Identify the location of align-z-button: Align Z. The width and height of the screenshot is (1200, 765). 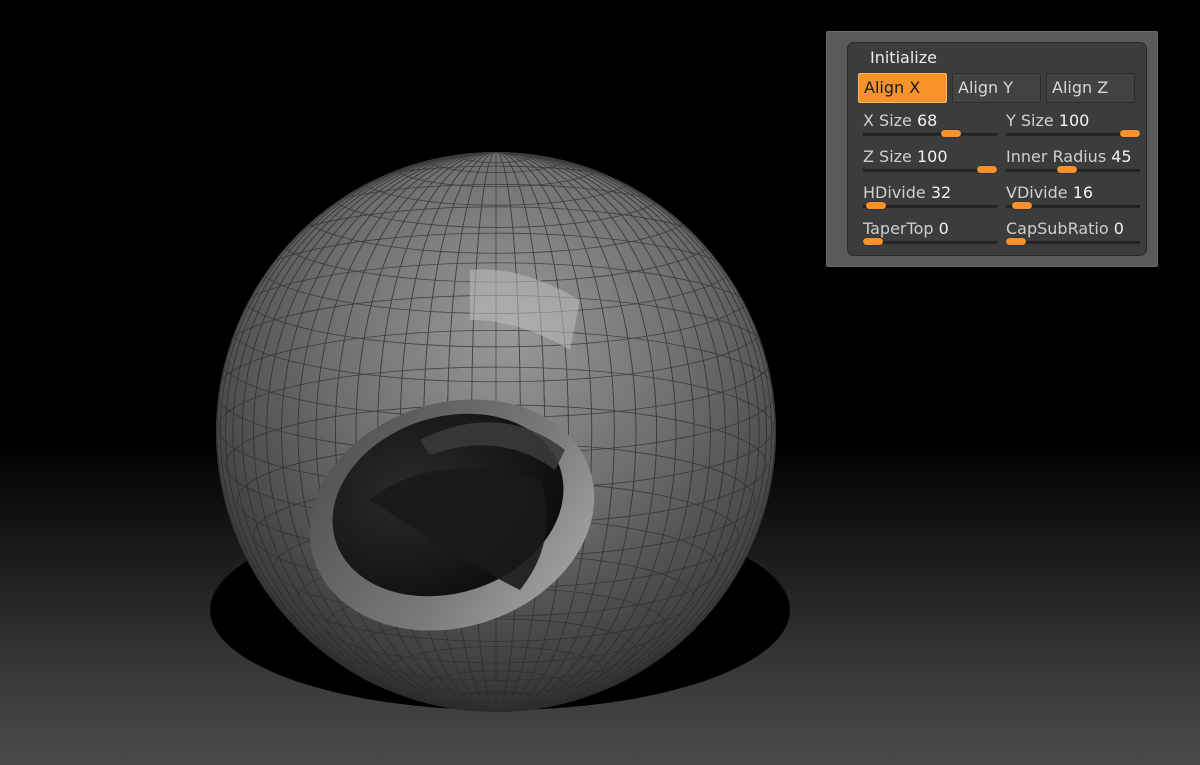
(1090, 88).